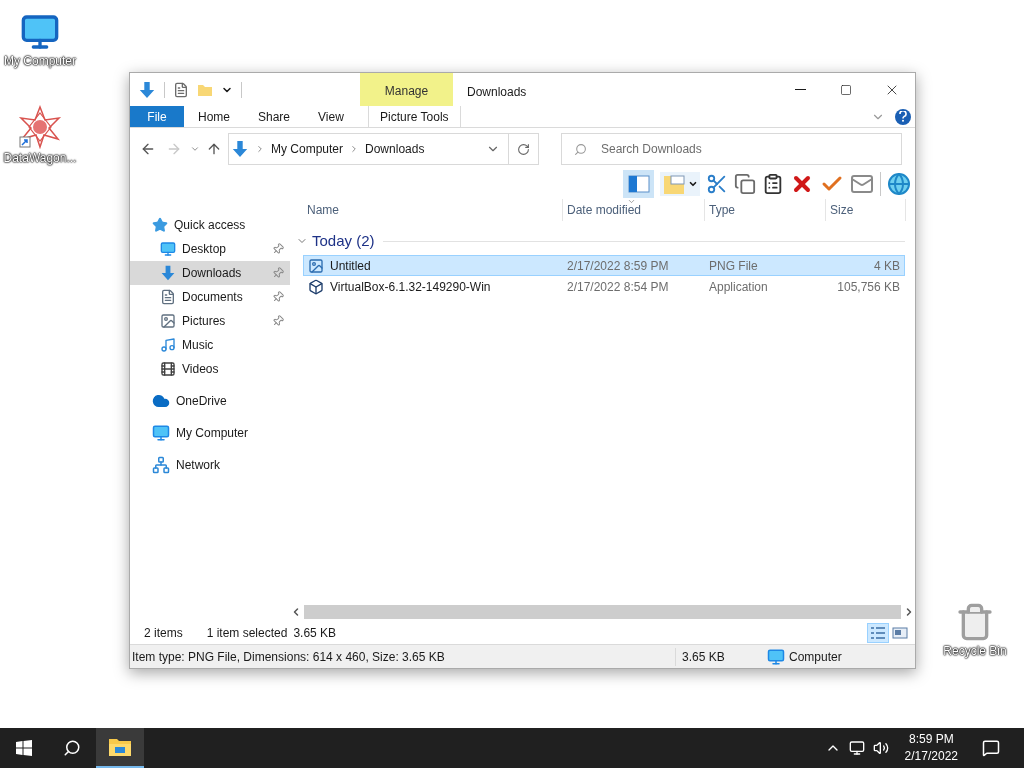 Image resolution: width=1024 pixels, height=768 pixels. Describe the element at coordinates (163, 633) in the screenshot. I see `item-count: 2 items` at that location.